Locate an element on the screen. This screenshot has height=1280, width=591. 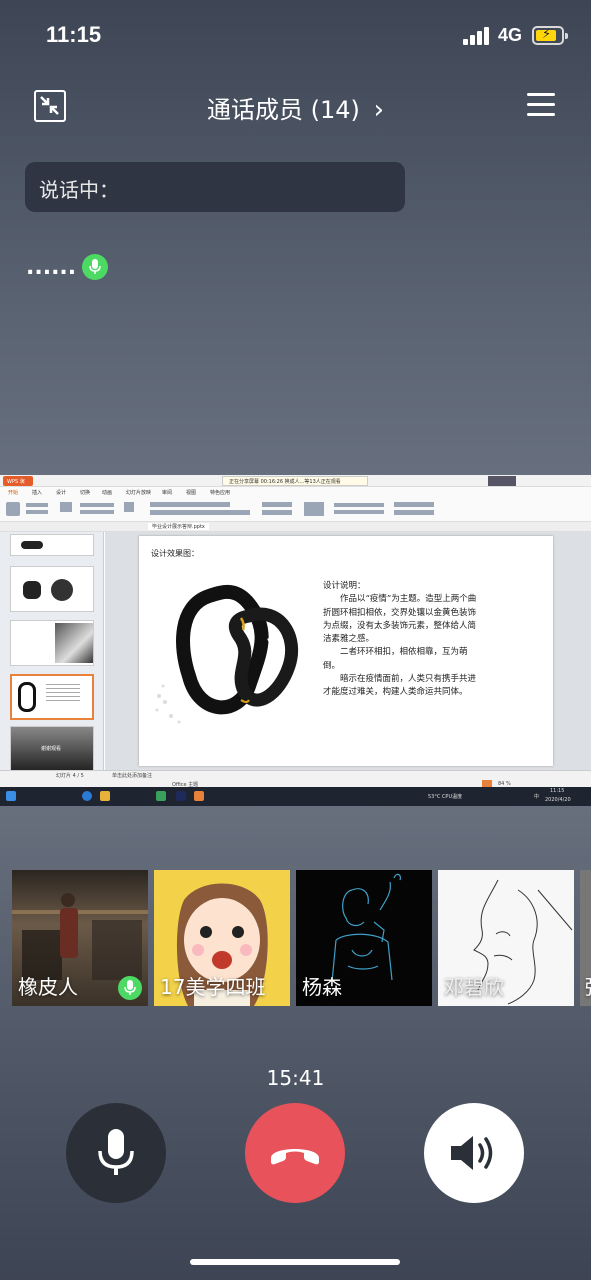
slide-thumbnails: 谢谢观看 is located at coordinates (52, 652).